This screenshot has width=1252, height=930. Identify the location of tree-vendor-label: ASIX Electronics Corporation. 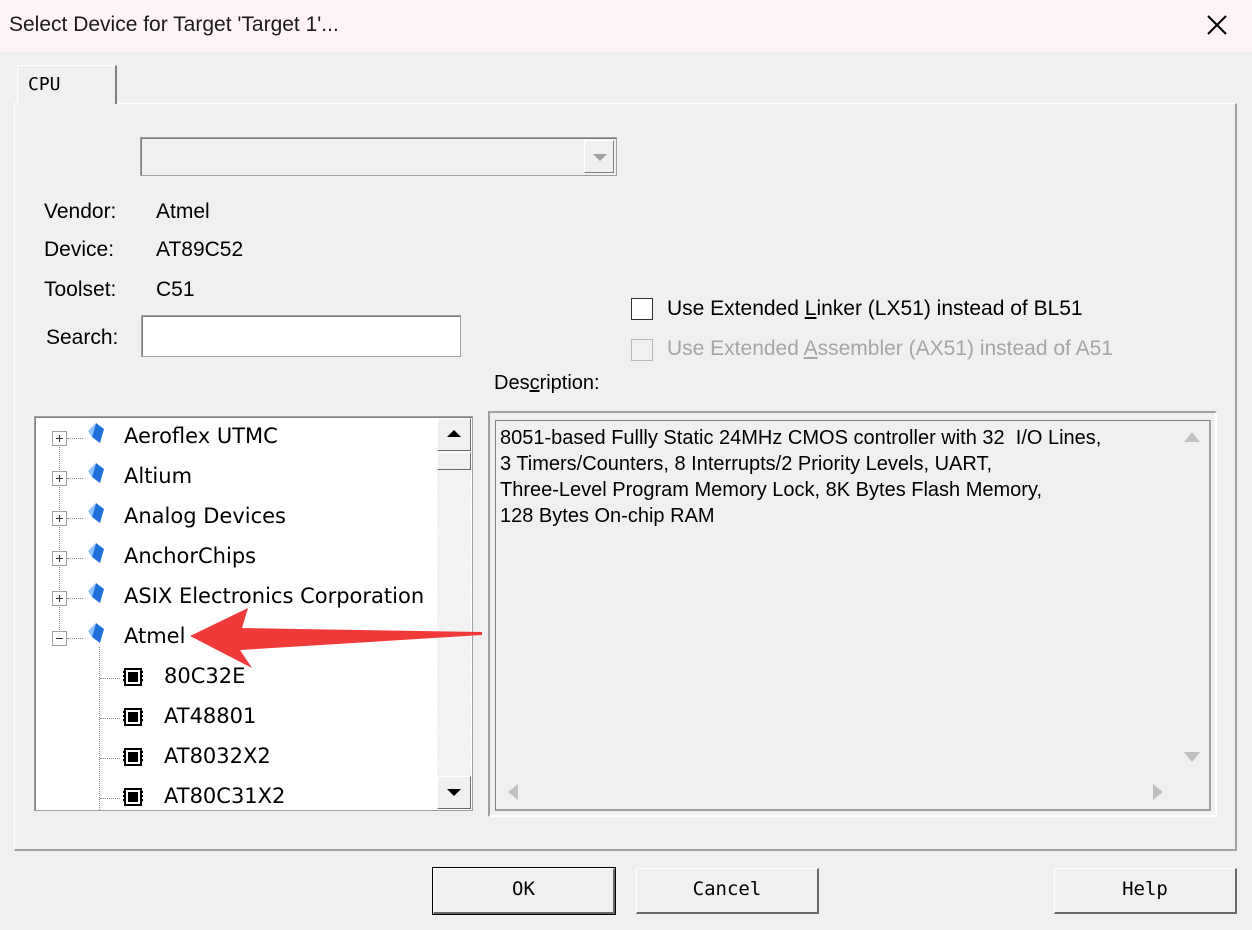
(274, 596).